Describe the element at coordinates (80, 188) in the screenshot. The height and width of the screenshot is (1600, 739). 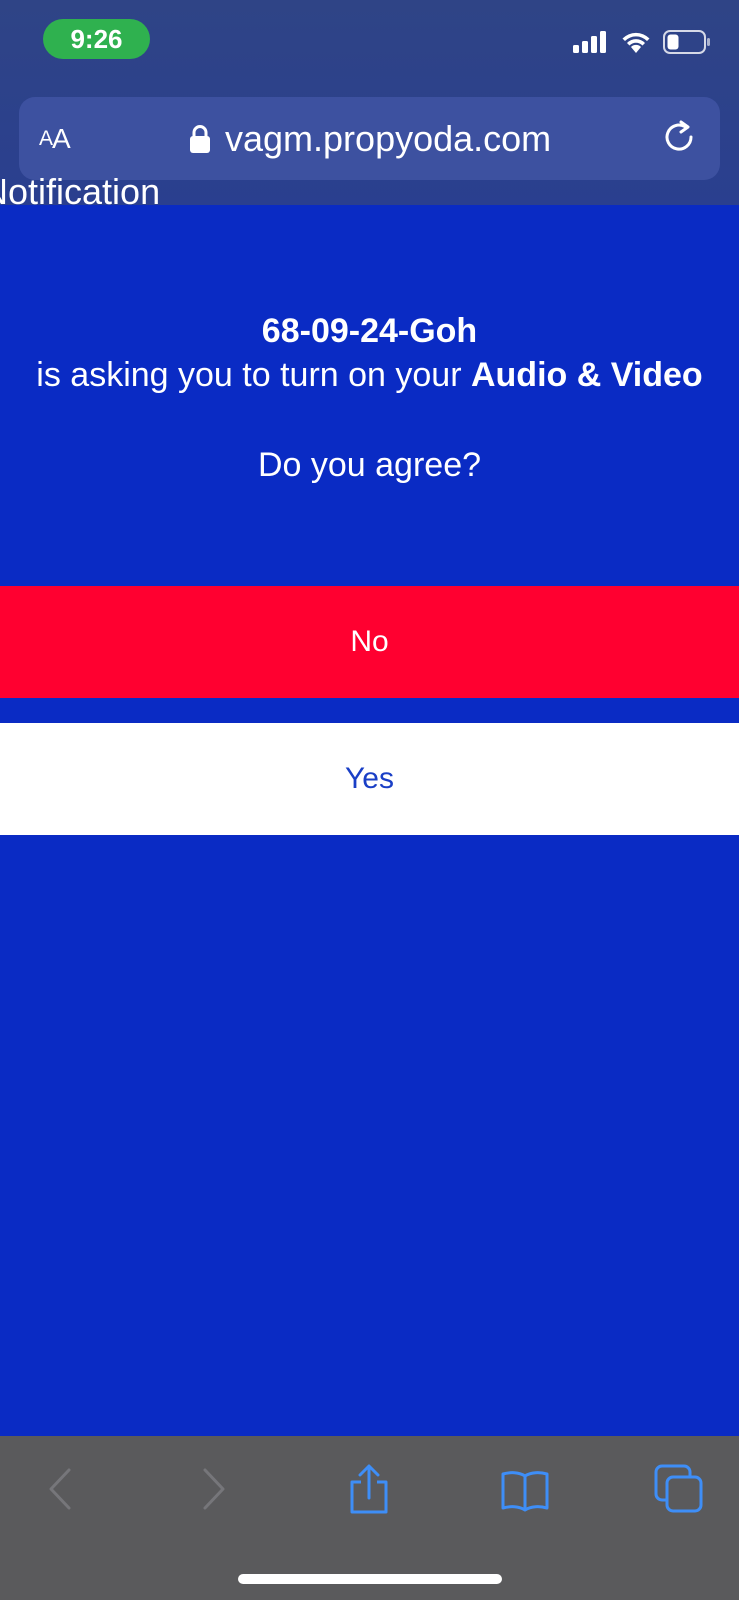
I see `partial-page-heading-text: Notification` at that location.